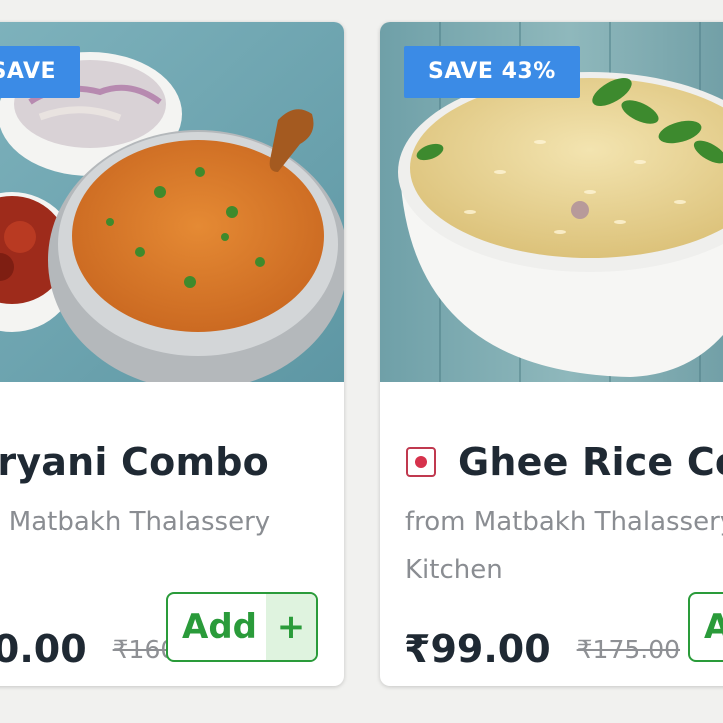 The image size is (723, 723). I want to click on price-row: ₹99.00 ₹175.00, so click(542, 649).